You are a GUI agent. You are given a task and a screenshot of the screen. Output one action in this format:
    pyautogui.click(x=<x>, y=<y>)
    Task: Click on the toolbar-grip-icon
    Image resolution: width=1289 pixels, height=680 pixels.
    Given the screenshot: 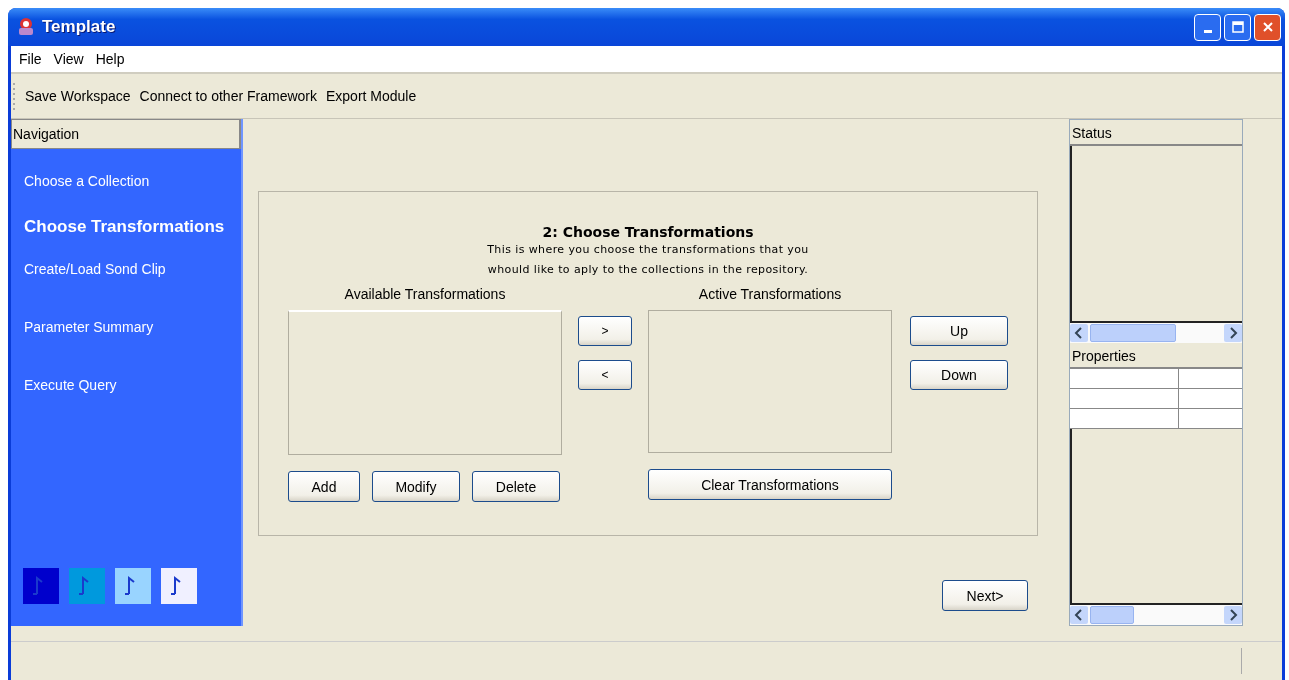 What is the action you would take?
    pyautogui.click(x=14, y=96)
    